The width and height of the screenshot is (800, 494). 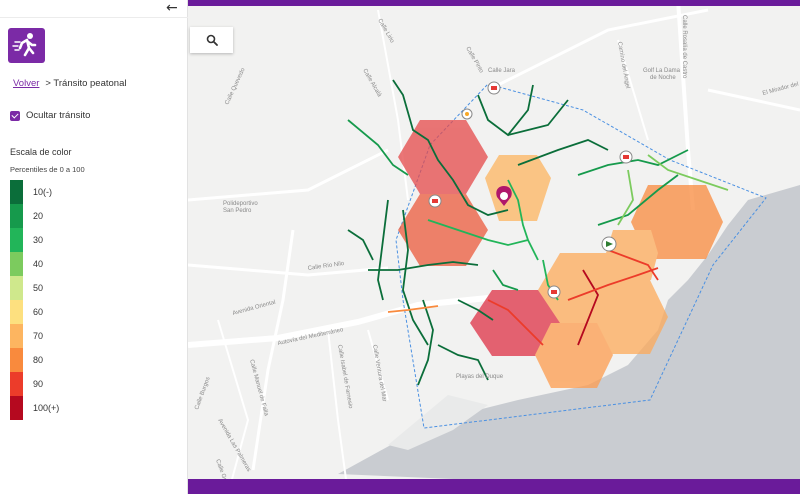 What do you see at coordinates (326, 266) in the screenshot?
I see `svg-text: Calle Río Nilo` at bounding box center [326, 266].